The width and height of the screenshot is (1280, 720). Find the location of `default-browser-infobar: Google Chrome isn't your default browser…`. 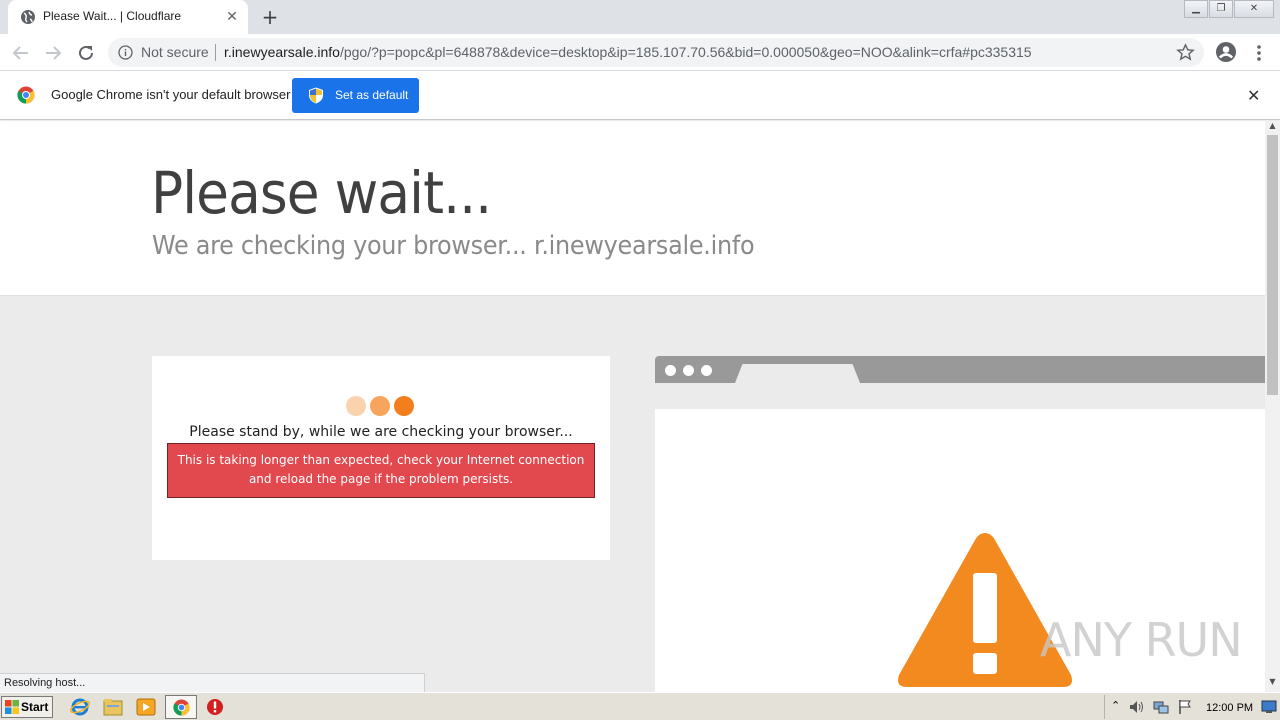

default-browser-infobar: Google Chrome isn't your default browser… is located at coordinates (640, 95).